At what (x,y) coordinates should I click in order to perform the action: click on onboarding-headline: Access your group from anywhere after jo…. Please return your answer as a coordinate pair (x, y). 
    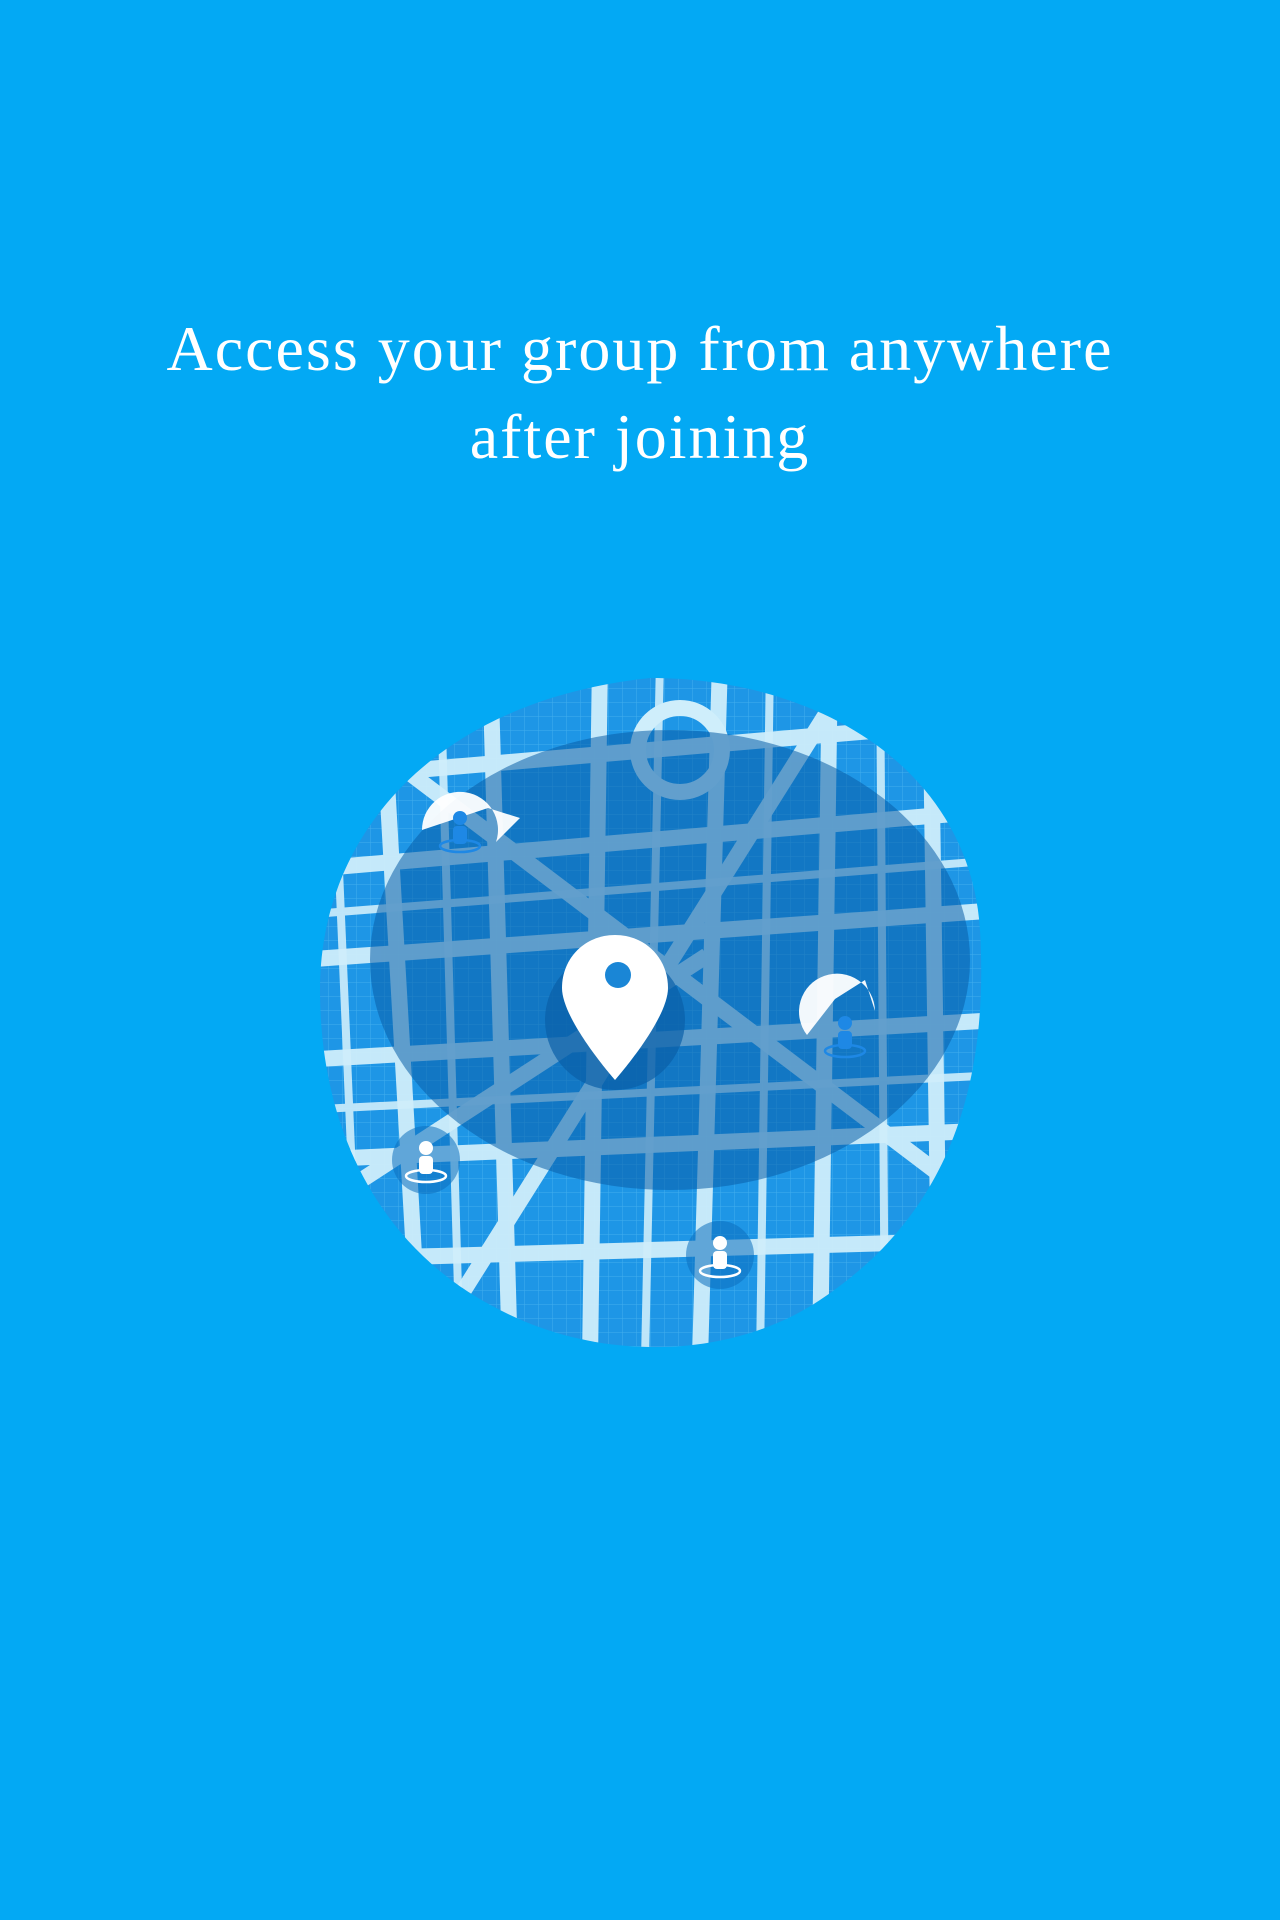
    Looking at the image, I should click on (640, 393).